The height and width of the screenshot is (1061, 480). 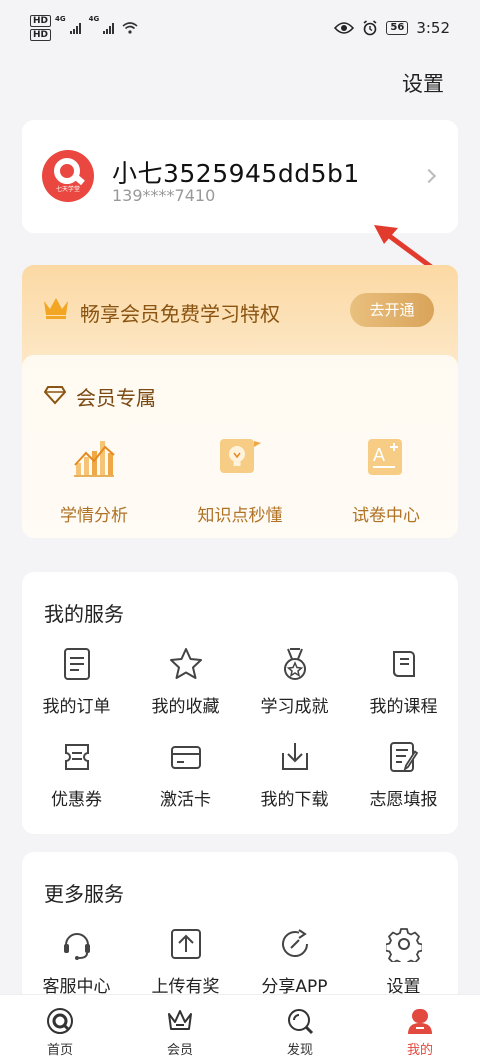 I want to click on card-icon, so click(x=185, y=757).